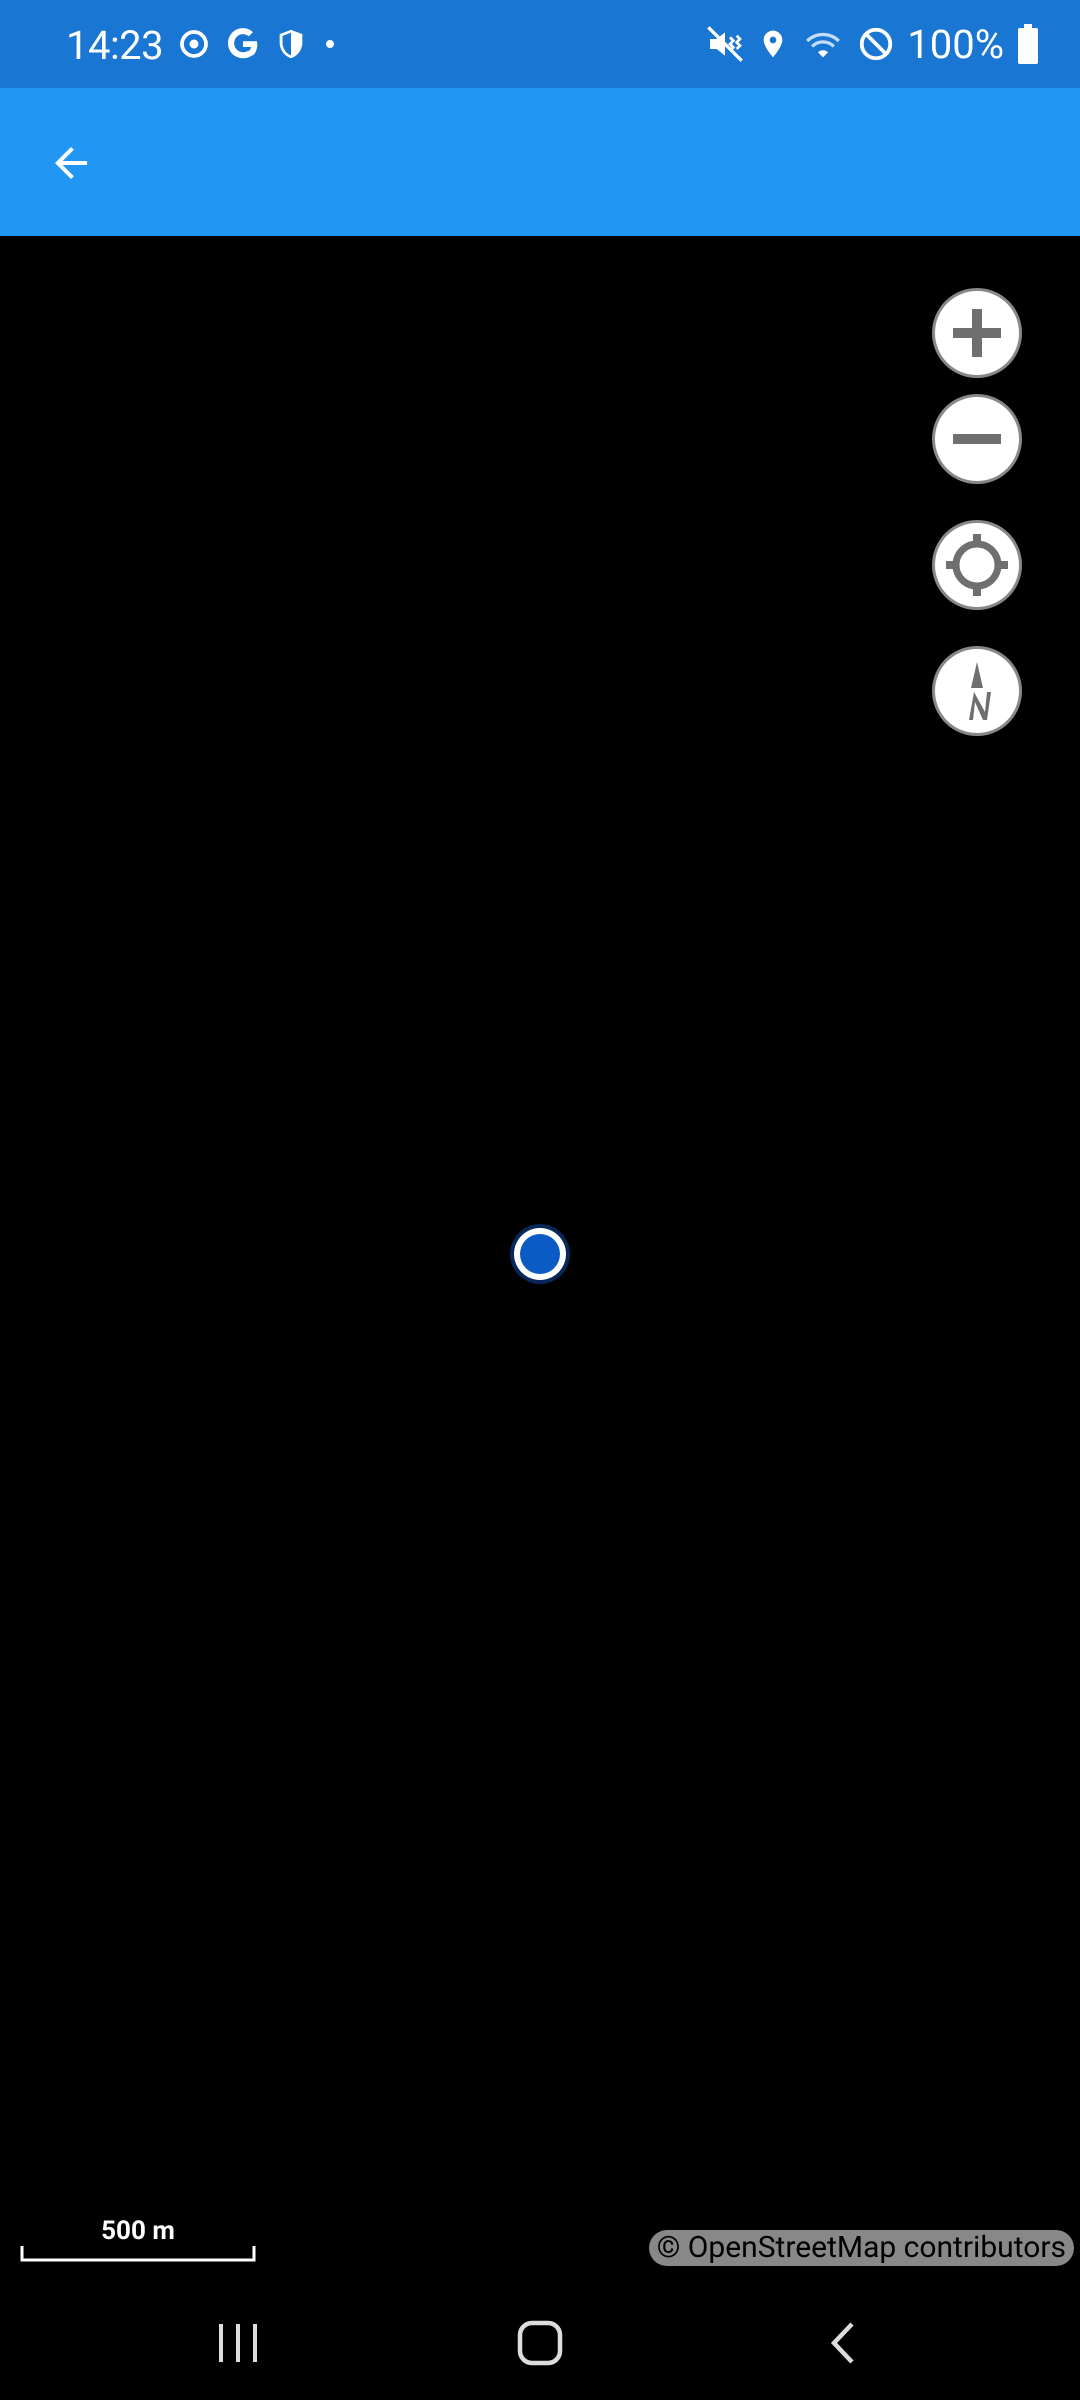 The height and width of the screenshot is (2400, 1080). I want to click on my-location-button, so click(977, 565).